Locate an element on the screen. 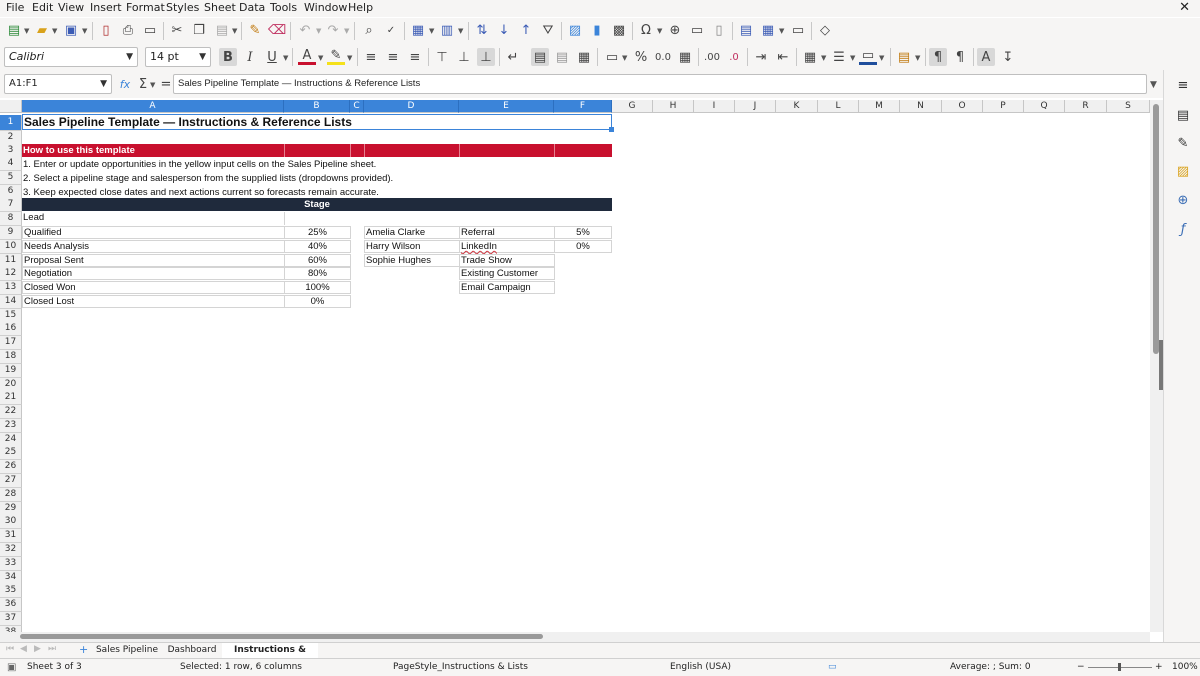 The image size is (1200, 676). row-dropdown-icon: ▼ is located at coordinates (431, 31).